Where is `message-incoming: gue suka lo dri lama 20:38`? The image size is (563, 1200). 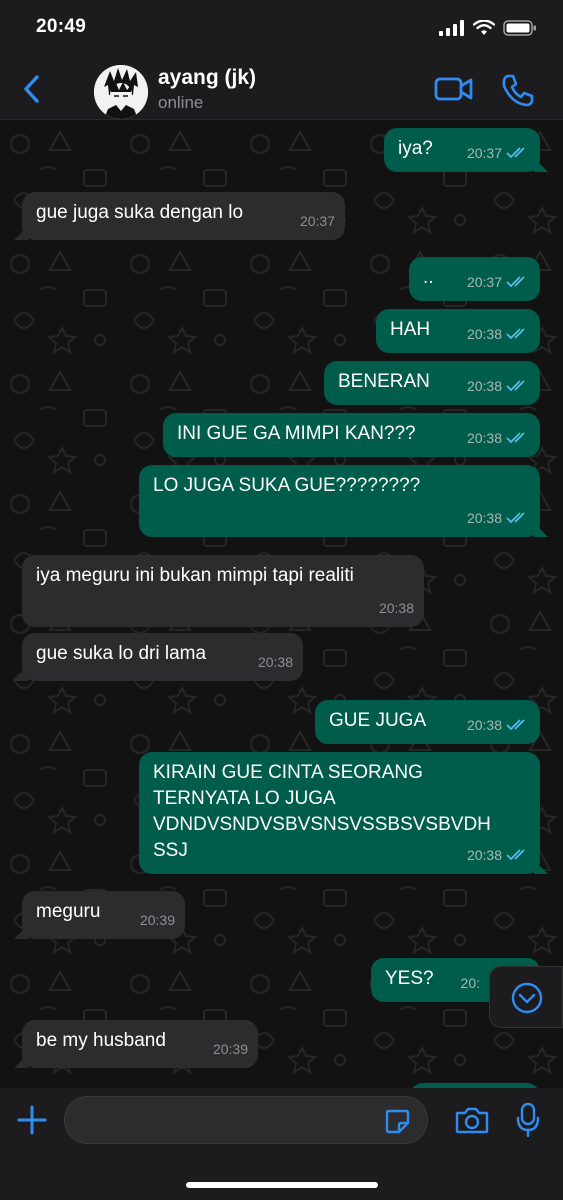 message-incoming: gue suka lo dri lama 20:38 is located at coordinates (158, 657).